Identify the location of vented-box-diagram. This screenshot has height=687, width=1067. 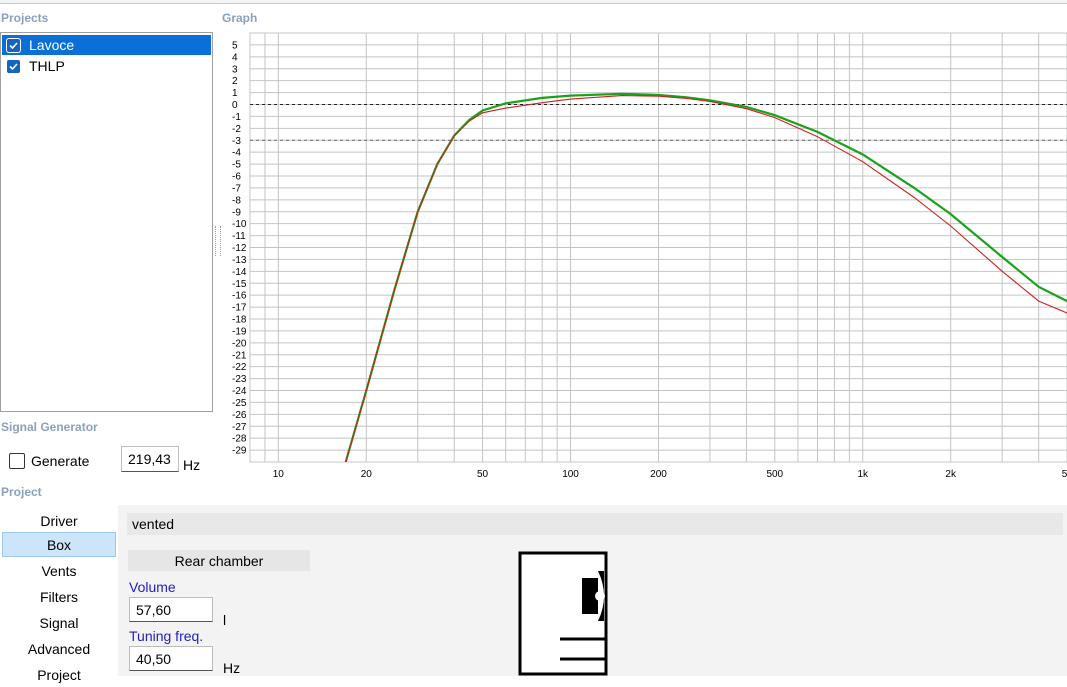
(563, 613).